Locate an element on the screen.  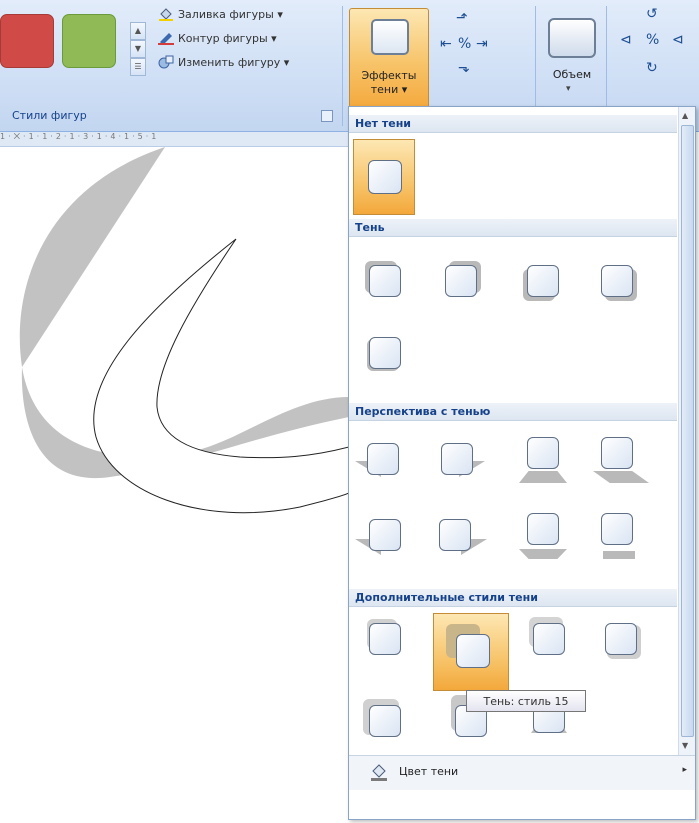
shape-style-green-swatch is located at coordinates (89, 41).